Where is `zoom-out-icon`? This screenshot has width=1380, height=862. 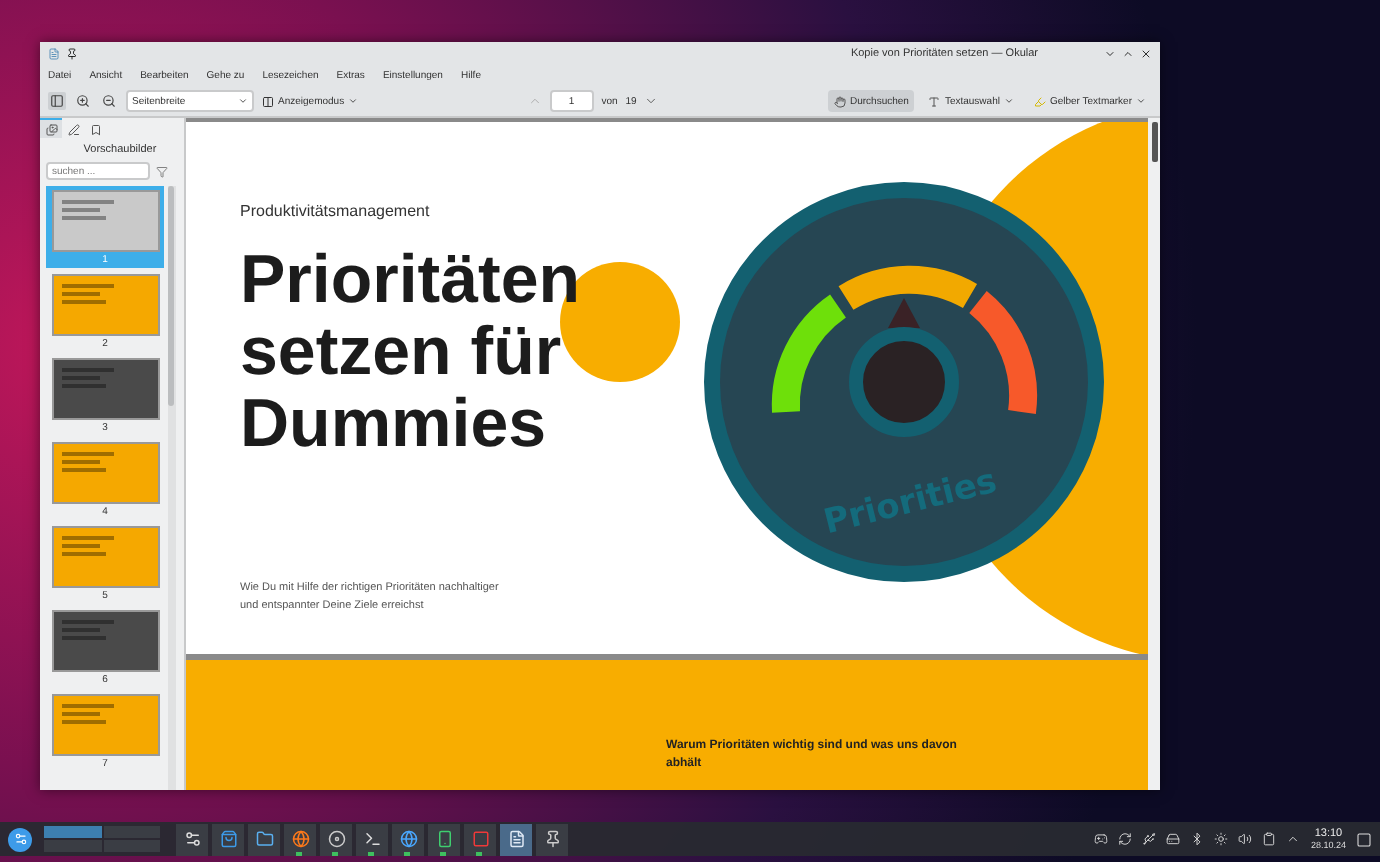 zoom-out-icon is located at coordinates (109, 101).